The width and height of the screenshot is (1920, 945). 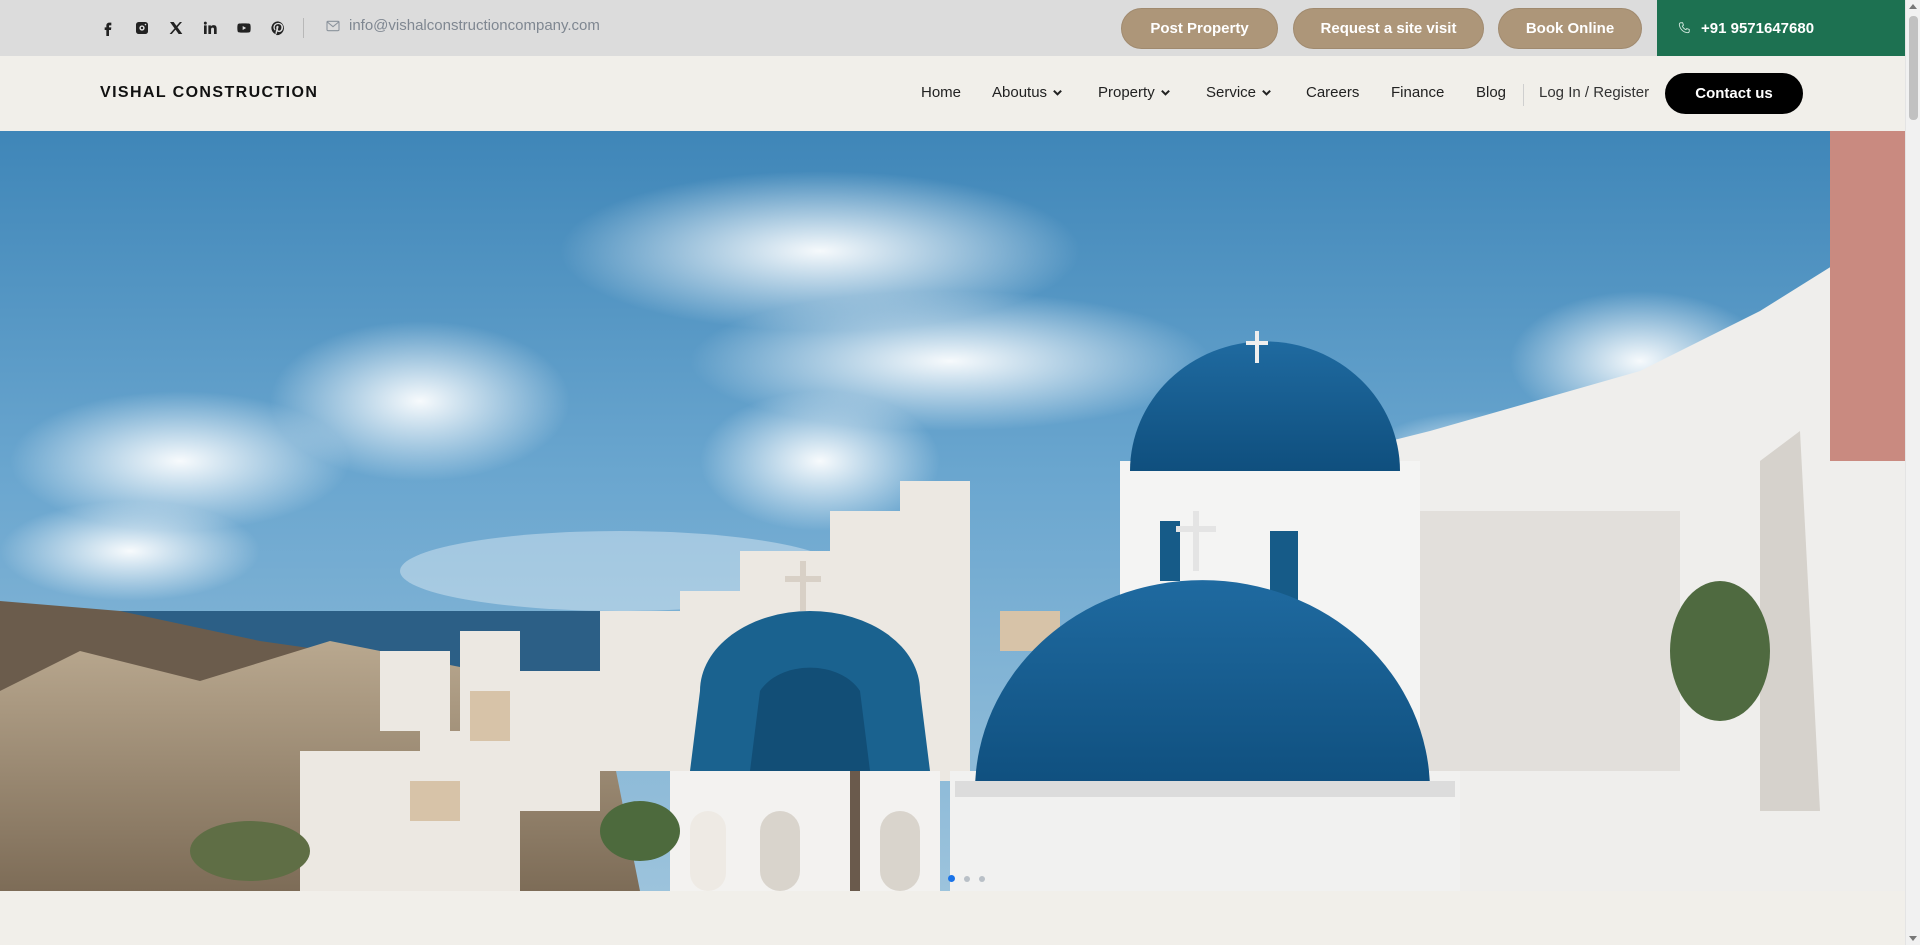 What do you see at coordinates (1913, 938) in the screenshot?
I see `scroll-down-icon` at bounding box center [1913, 938].